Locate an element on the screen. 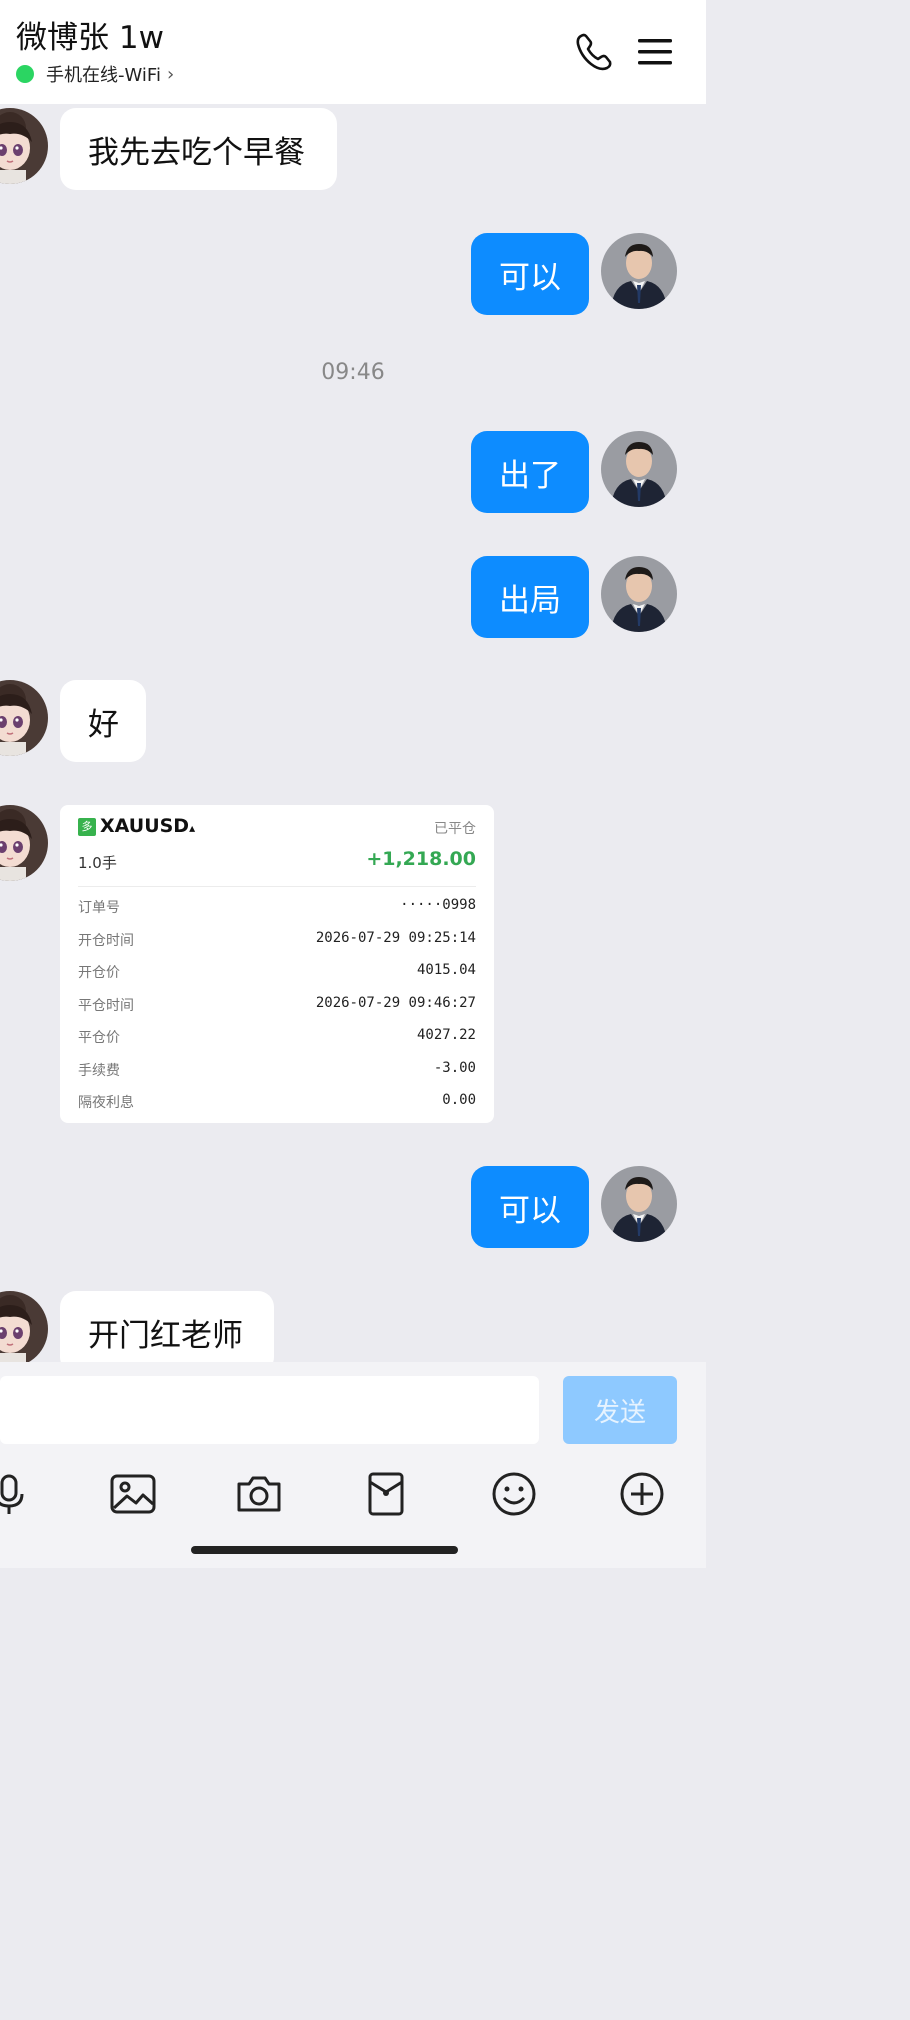 The image size is (910, 2020). card-divider is located at coordinates (277, 886).